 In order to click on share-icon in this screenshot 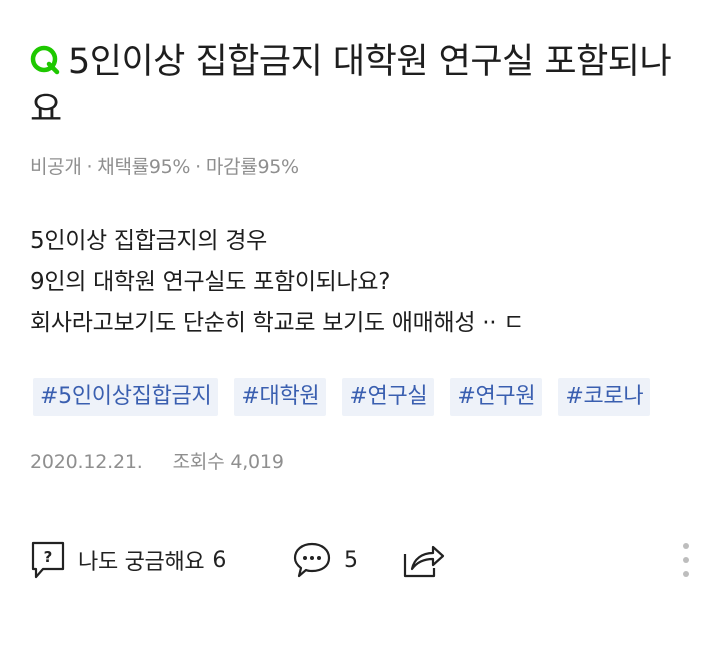, I will do `click(424, 561)`.